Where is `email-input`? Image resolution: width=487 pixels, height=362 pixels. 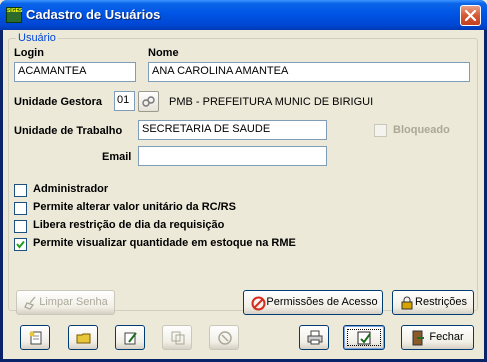
email-input is located at coordinates (232, 156).